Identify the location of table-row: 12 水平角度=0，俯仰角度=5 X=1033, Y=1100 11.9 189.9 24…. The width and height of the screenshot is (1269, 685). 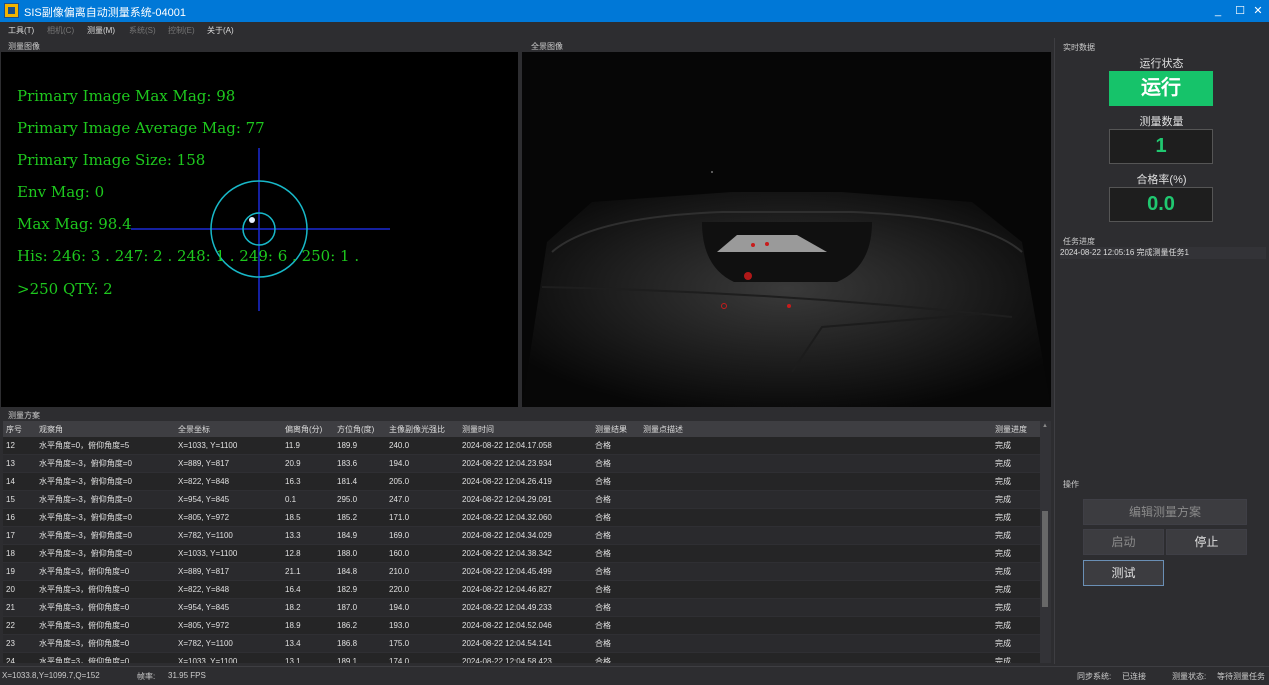
(521, 446).